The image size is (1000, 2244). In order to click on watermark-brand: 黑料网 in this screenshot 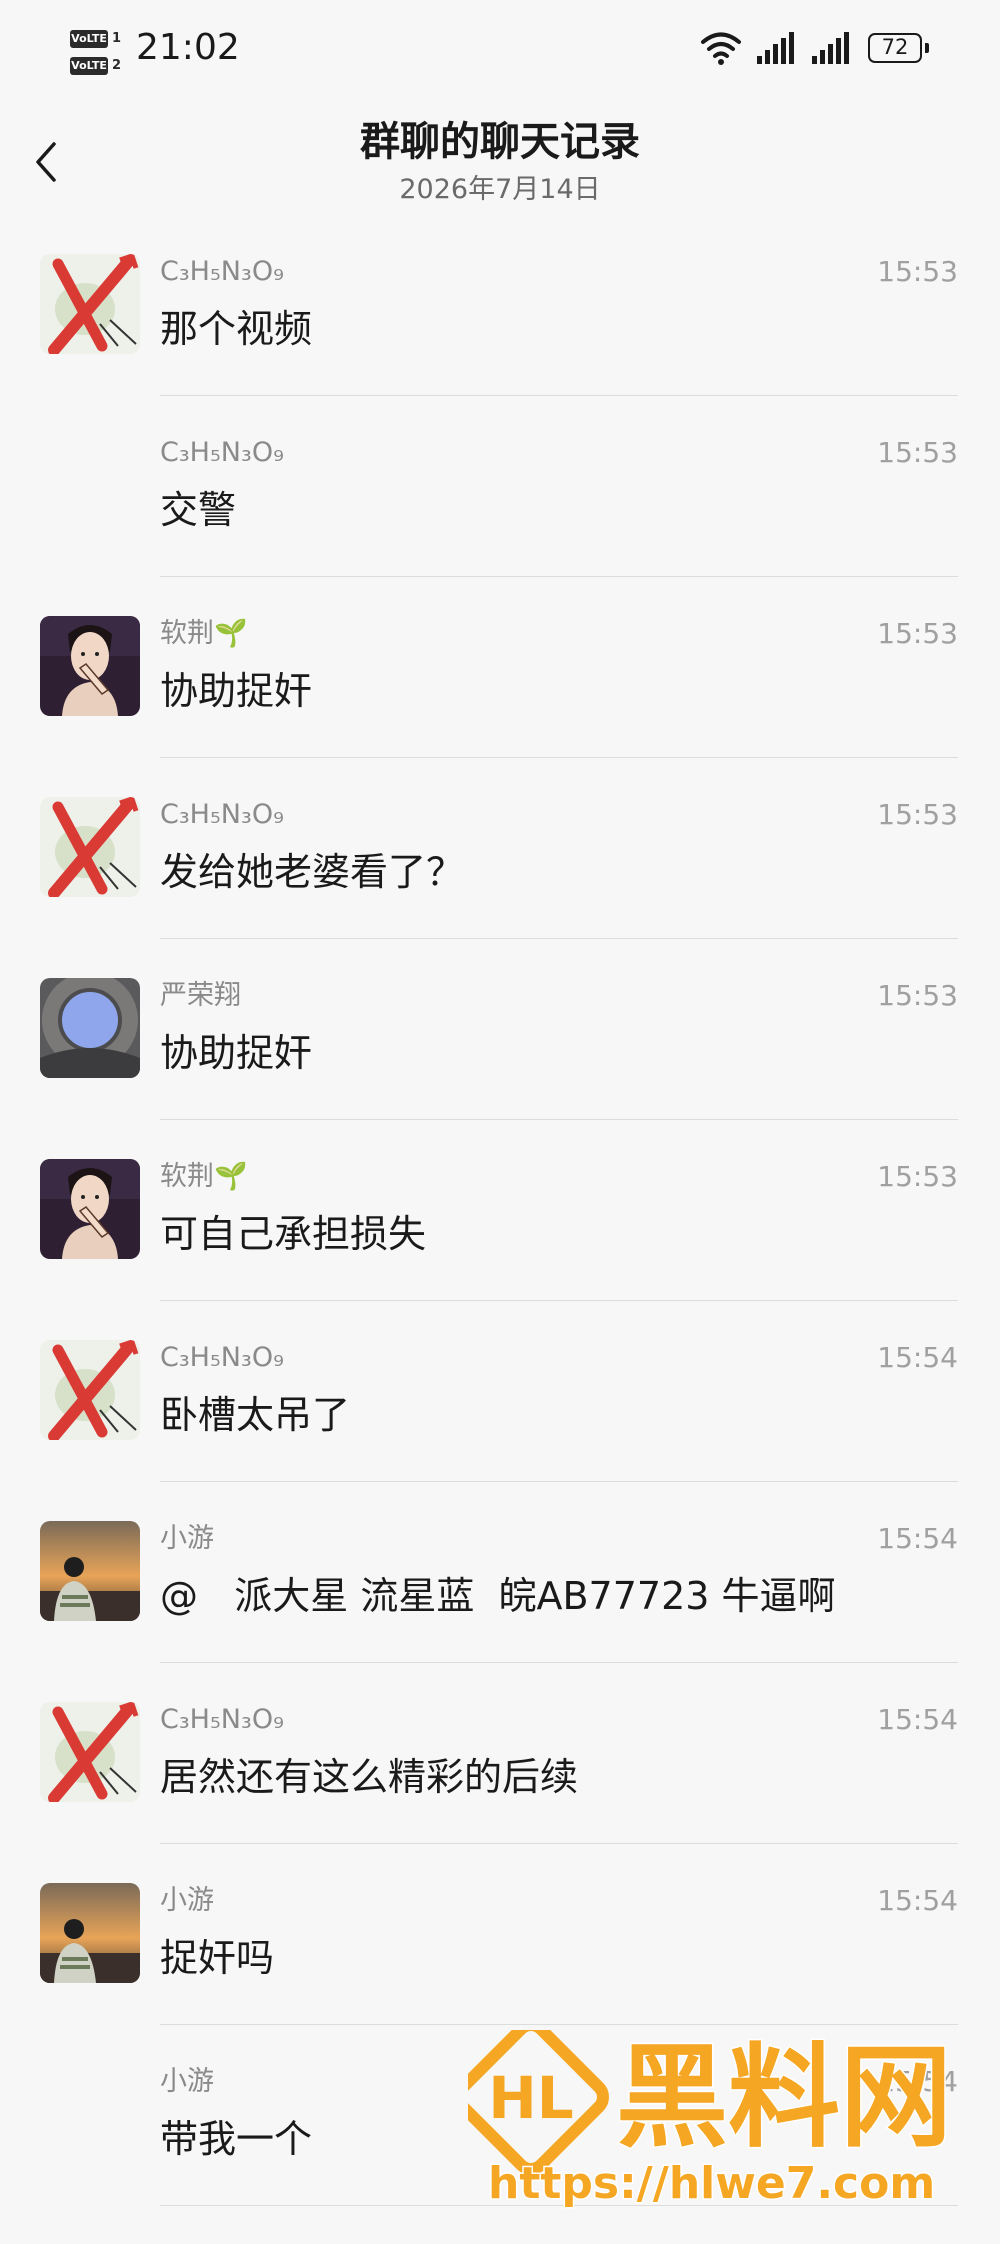, I will do `click(784, 2098)`.